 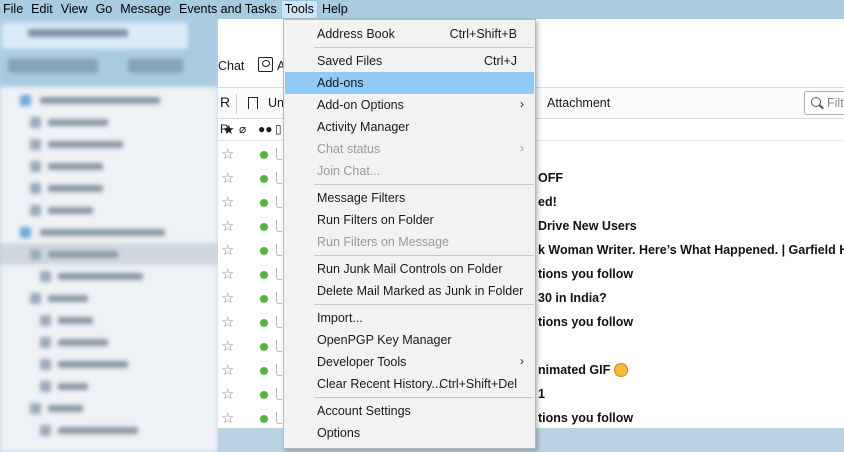 What do you see at coordinates (409, 34) in the screenshot?
I see `menu-item-address-book: Address Book Ctrl+Shift+B` at bounding box center [409, 34].